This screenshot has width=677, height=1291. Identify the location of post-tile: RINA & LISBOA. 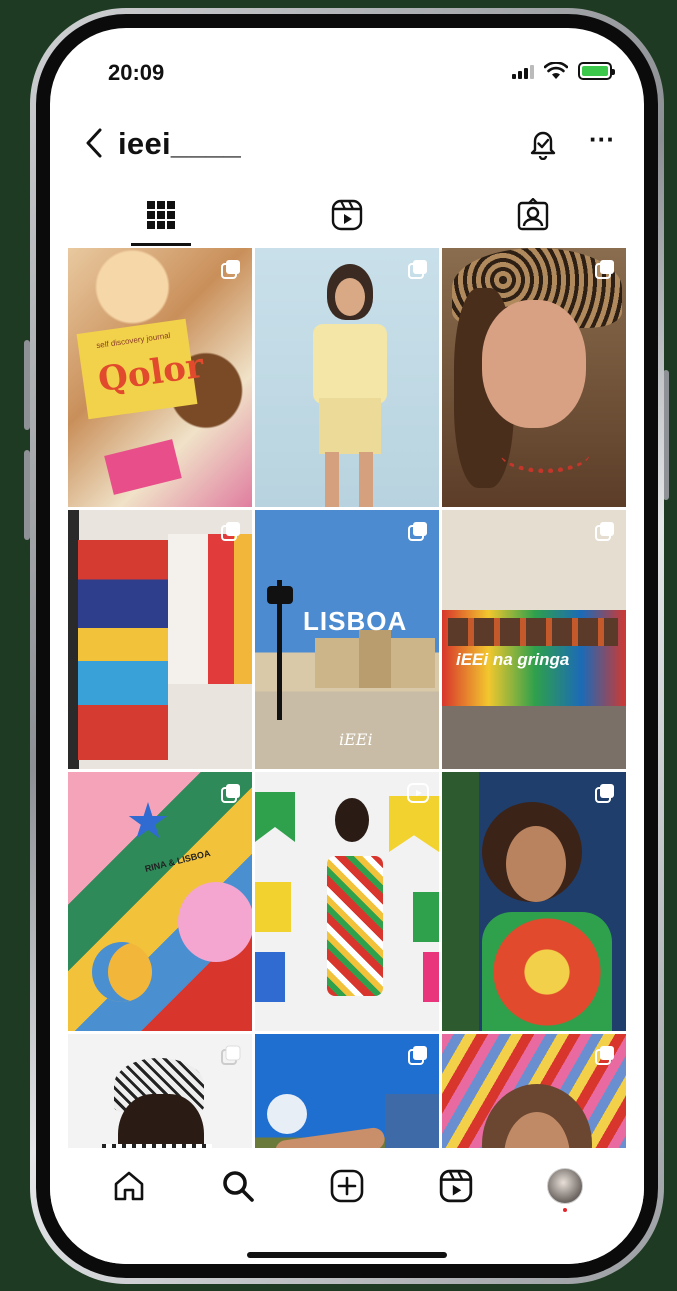
(160, 901).